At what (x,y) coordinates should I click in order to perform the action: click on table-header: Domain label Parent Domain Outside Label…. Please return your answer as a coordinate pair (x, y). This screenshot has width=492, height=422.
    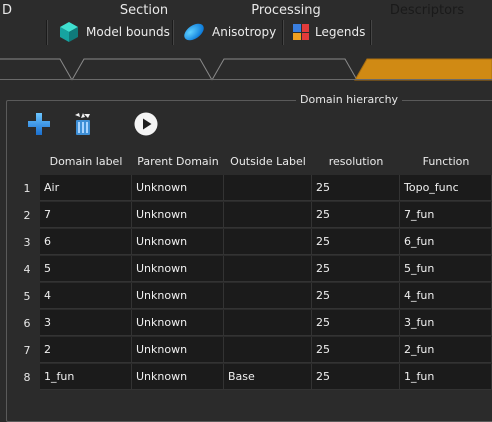
    Looking at the image, I should click on (253, 162).